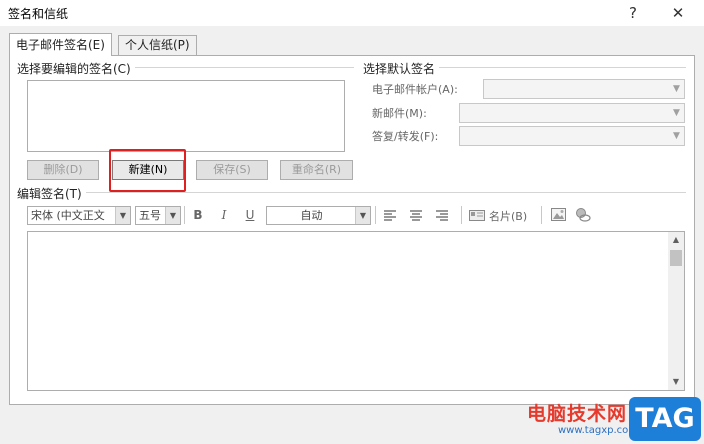 The height and width of the screenshot is (444, 704). Describe the element at coordinates (198, 215) in the screenshot. I see `bold-button: B` at that location.